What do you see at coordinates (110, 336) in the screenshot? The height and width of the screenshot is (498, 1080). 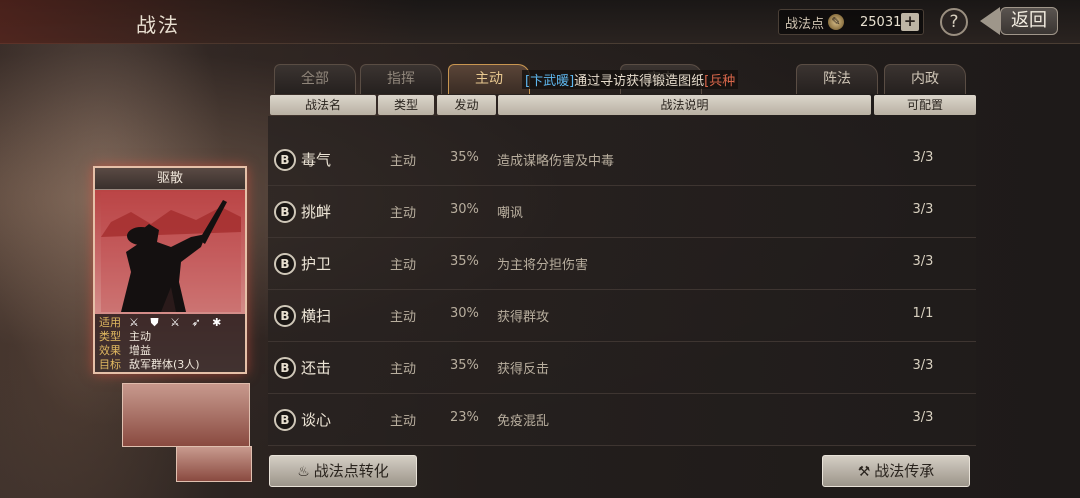 I see `type-label: 类型` at bounding box center [110, 336].